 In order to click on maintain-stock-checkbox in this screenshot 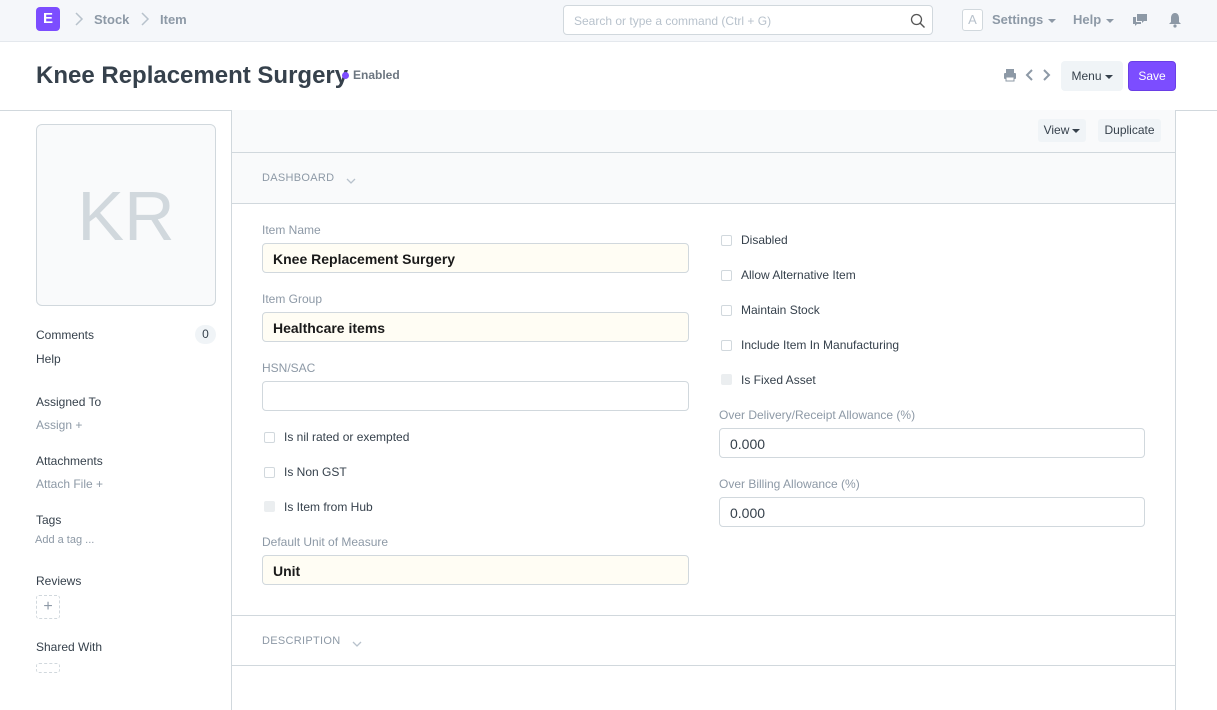, I will do `click(726, 310)`.